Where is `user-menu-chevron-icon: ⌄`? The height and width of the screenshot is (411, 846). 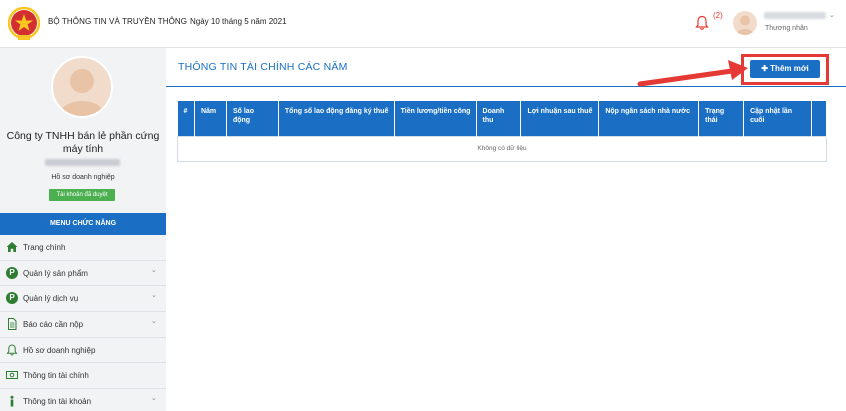 user-menu-chevron-icon: ⌄ is located at coordinates (832, 15).